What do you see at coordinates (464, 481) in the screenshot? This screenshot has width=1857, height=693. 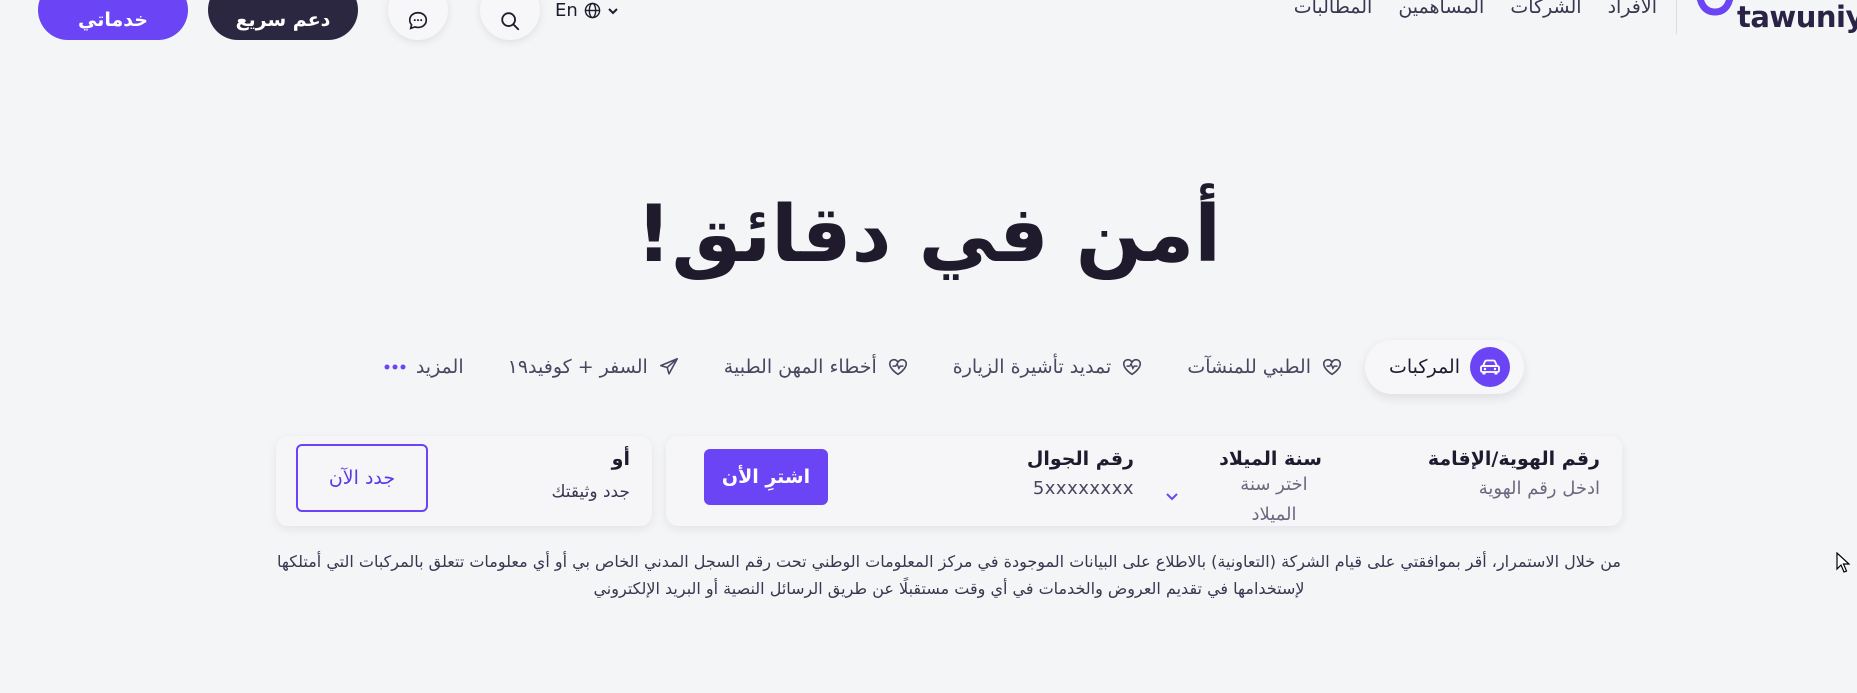 I see `renew-card: أو جدد وثيقتك جدد الآن` at bounding box center [464, 481].